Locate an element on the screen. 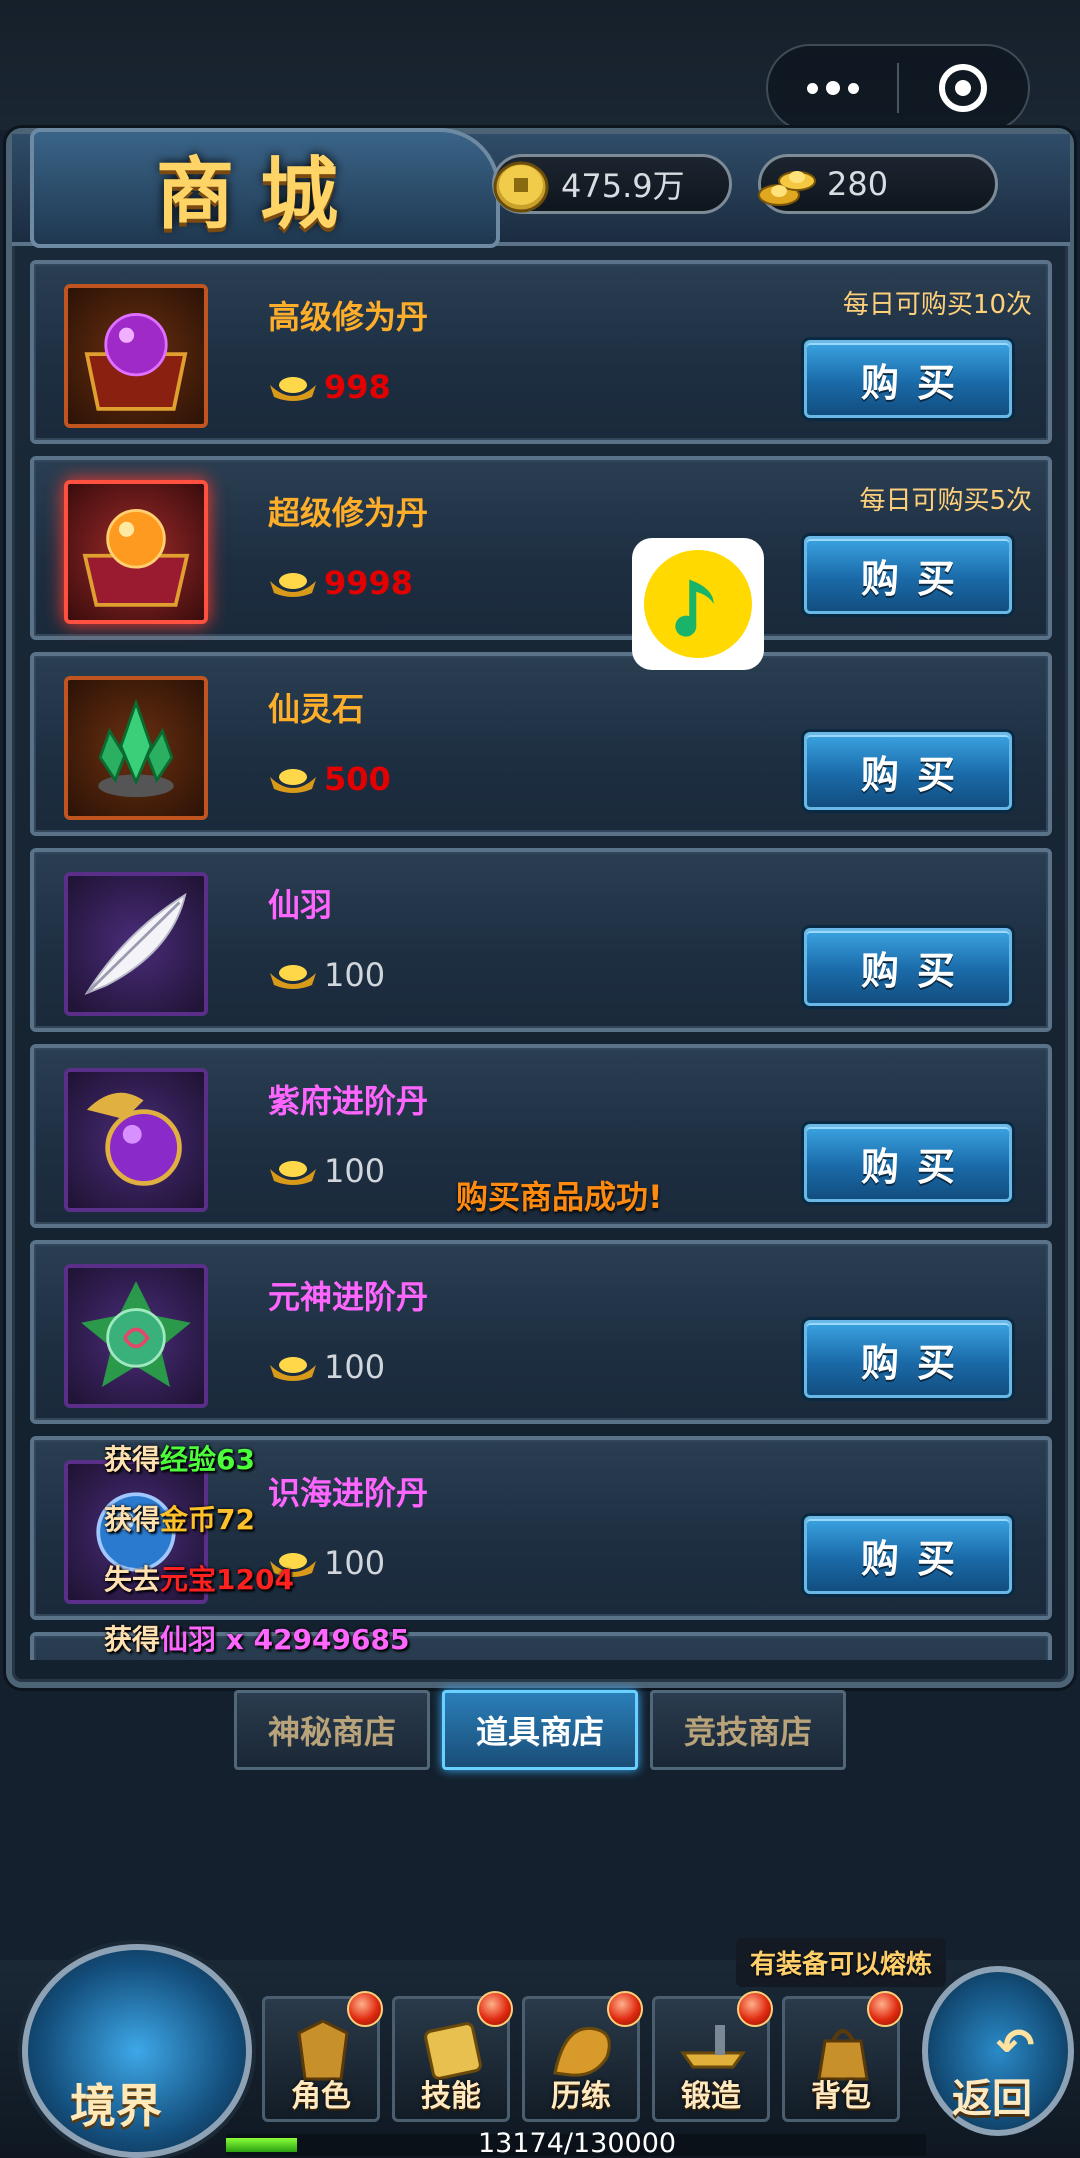 The width and height of the screenshot is (1080, 2158). experience-fill is located at coordinates (261, 2145).